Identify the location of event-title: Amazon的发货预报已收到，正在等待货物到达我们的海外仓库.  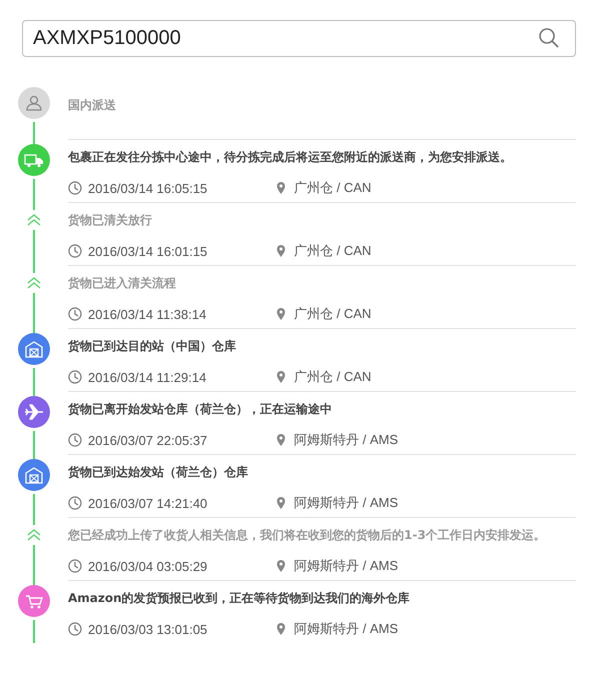
(239, 598).